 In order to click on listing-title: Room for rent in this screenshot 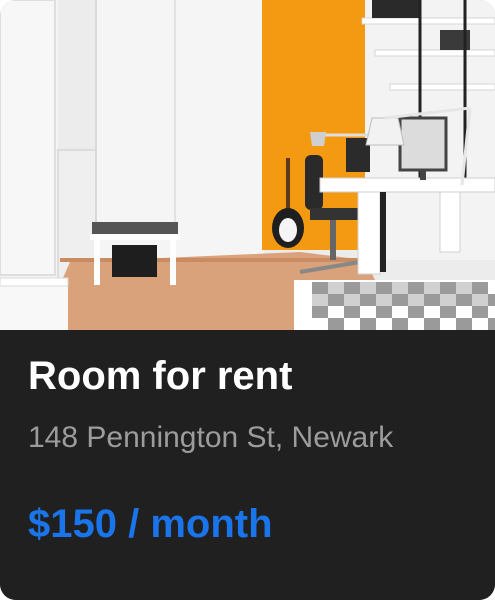, I will do `click(160, 376)`.